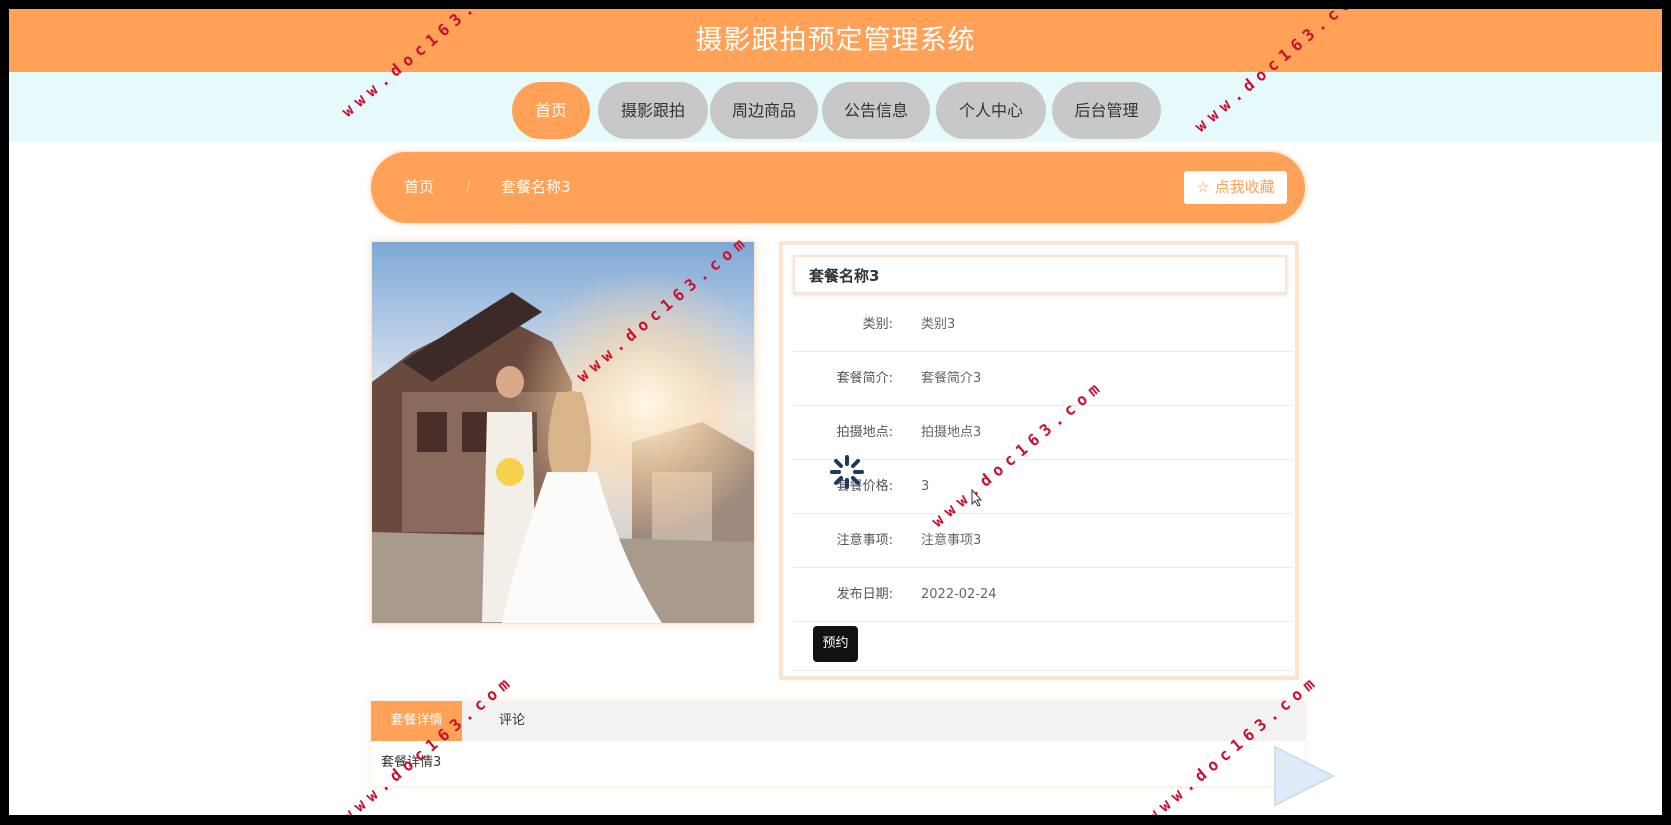  I want to click on detail-tabs: 套餐详情 评论 套餐详情3, so click(838, 743).